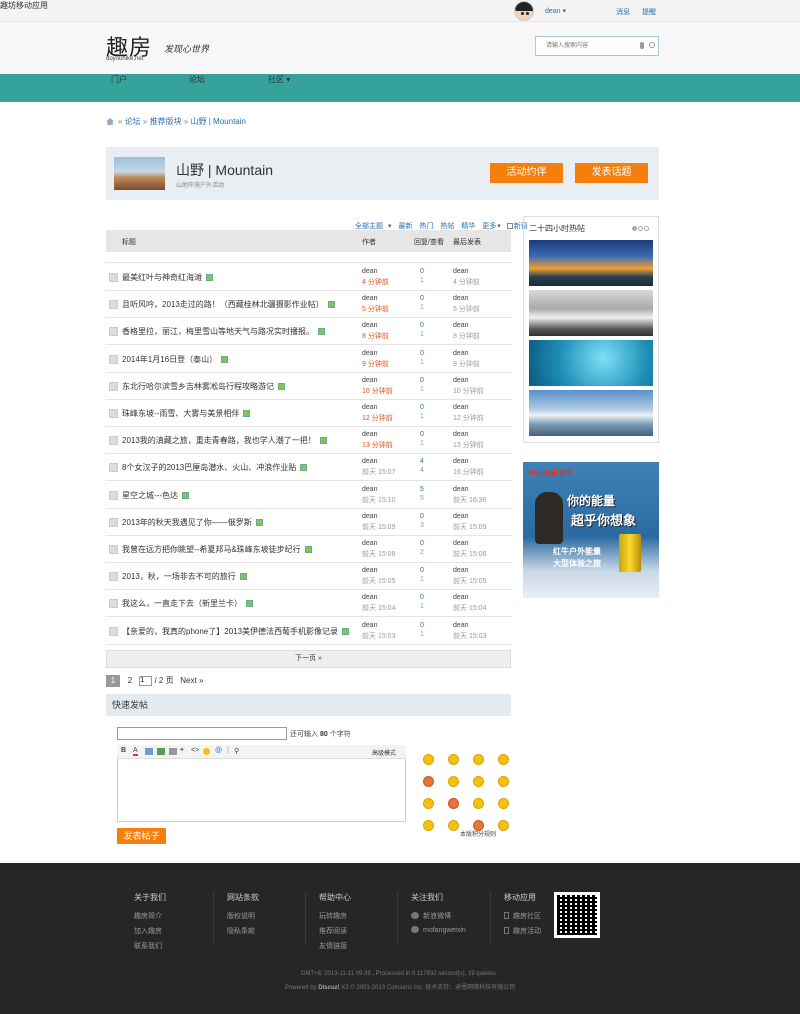 The width and height of the screenshot is (800, 1014). Describe the element at coordinates (226, 88) in the screenshot. I see `nav-forum: 论坛` at that location.